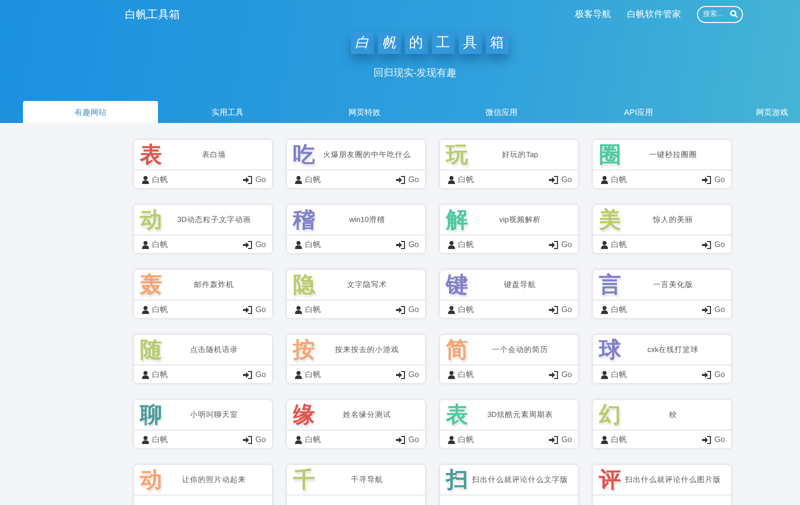 The width and height of the screenshot is (800, 505). Describe the element at coordinates (151, 285) in the screenshot. I see `tool-glyph: 轰` at that location.